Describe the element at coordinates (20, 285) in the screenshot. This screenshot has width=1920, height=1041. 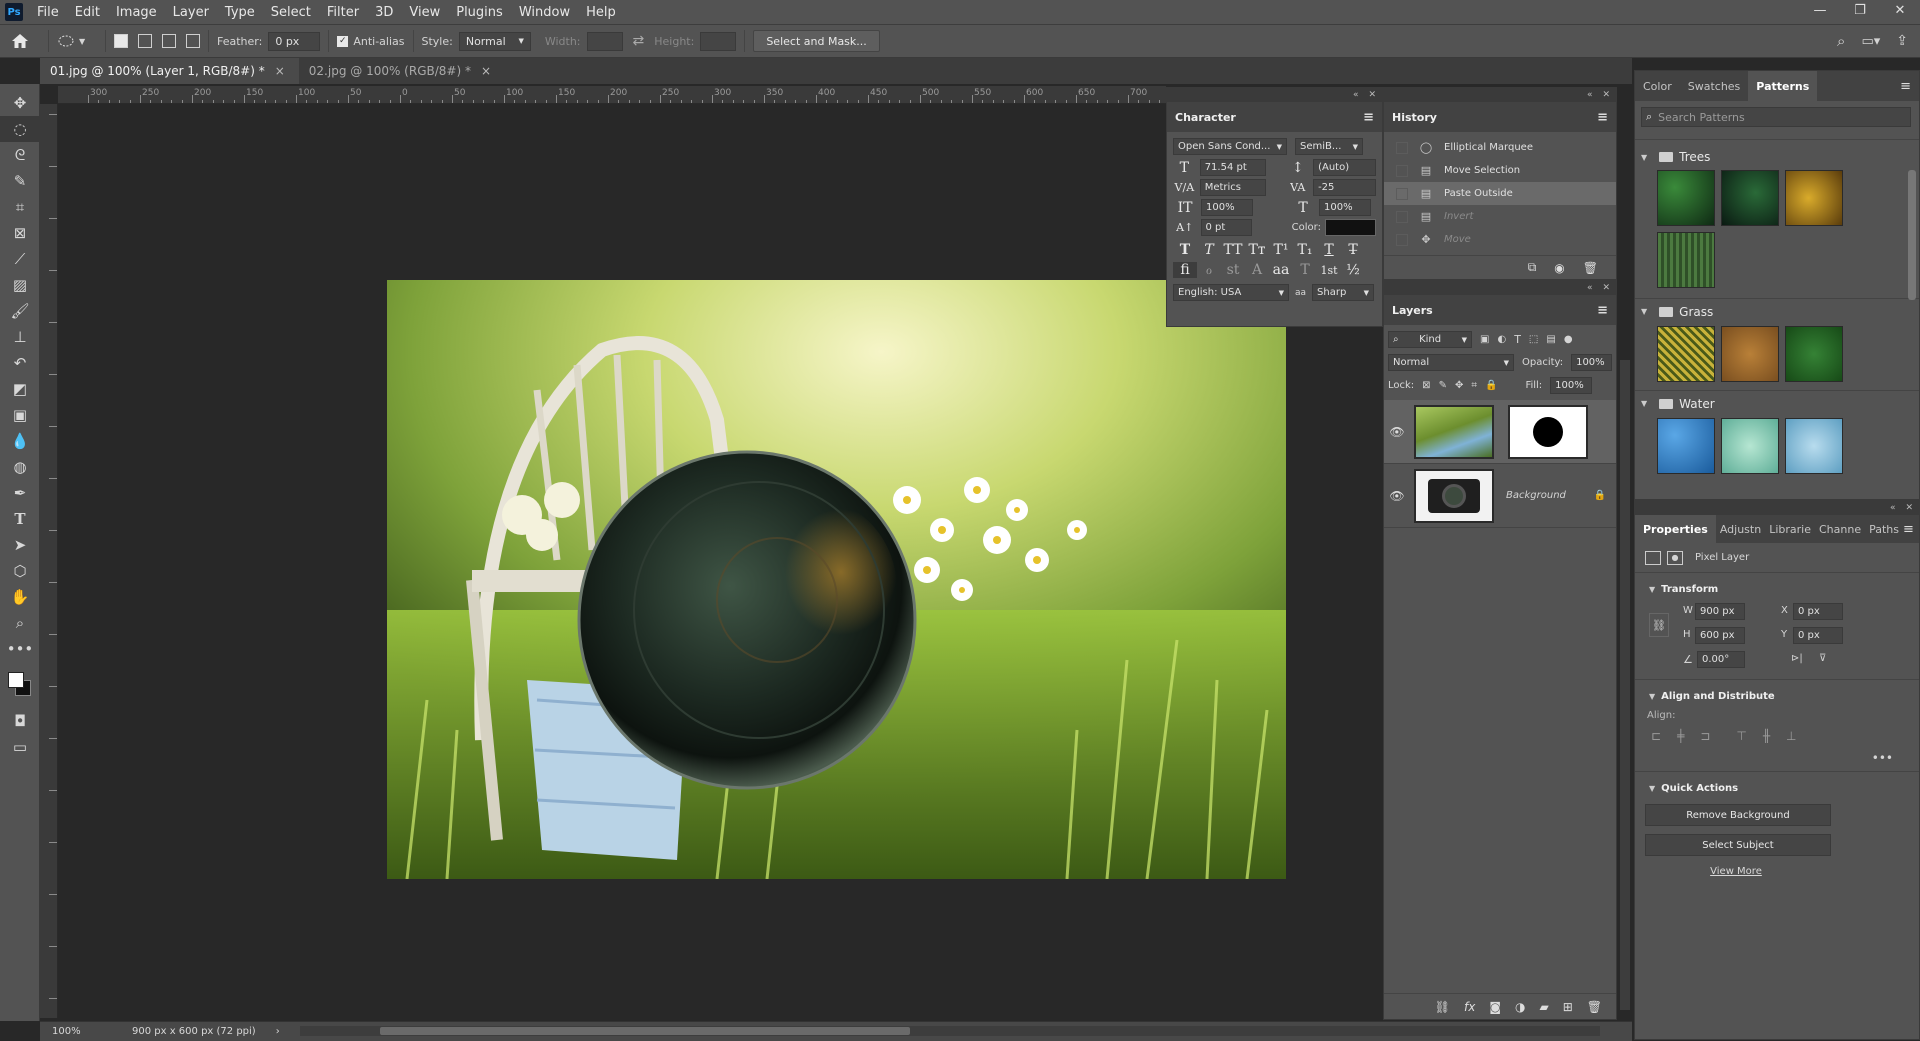
I see `healing-tool: ▨` at that location.